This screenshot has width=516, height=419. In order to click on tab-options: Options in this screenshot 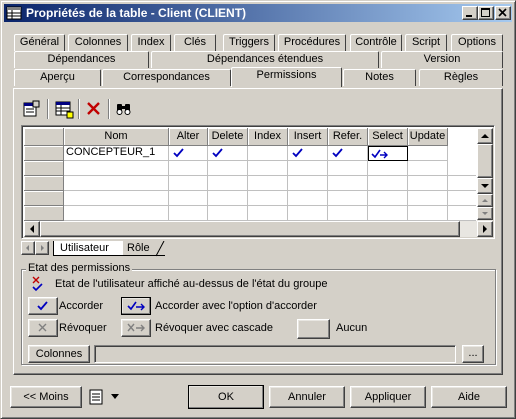, I will do `click(477, 42)`.